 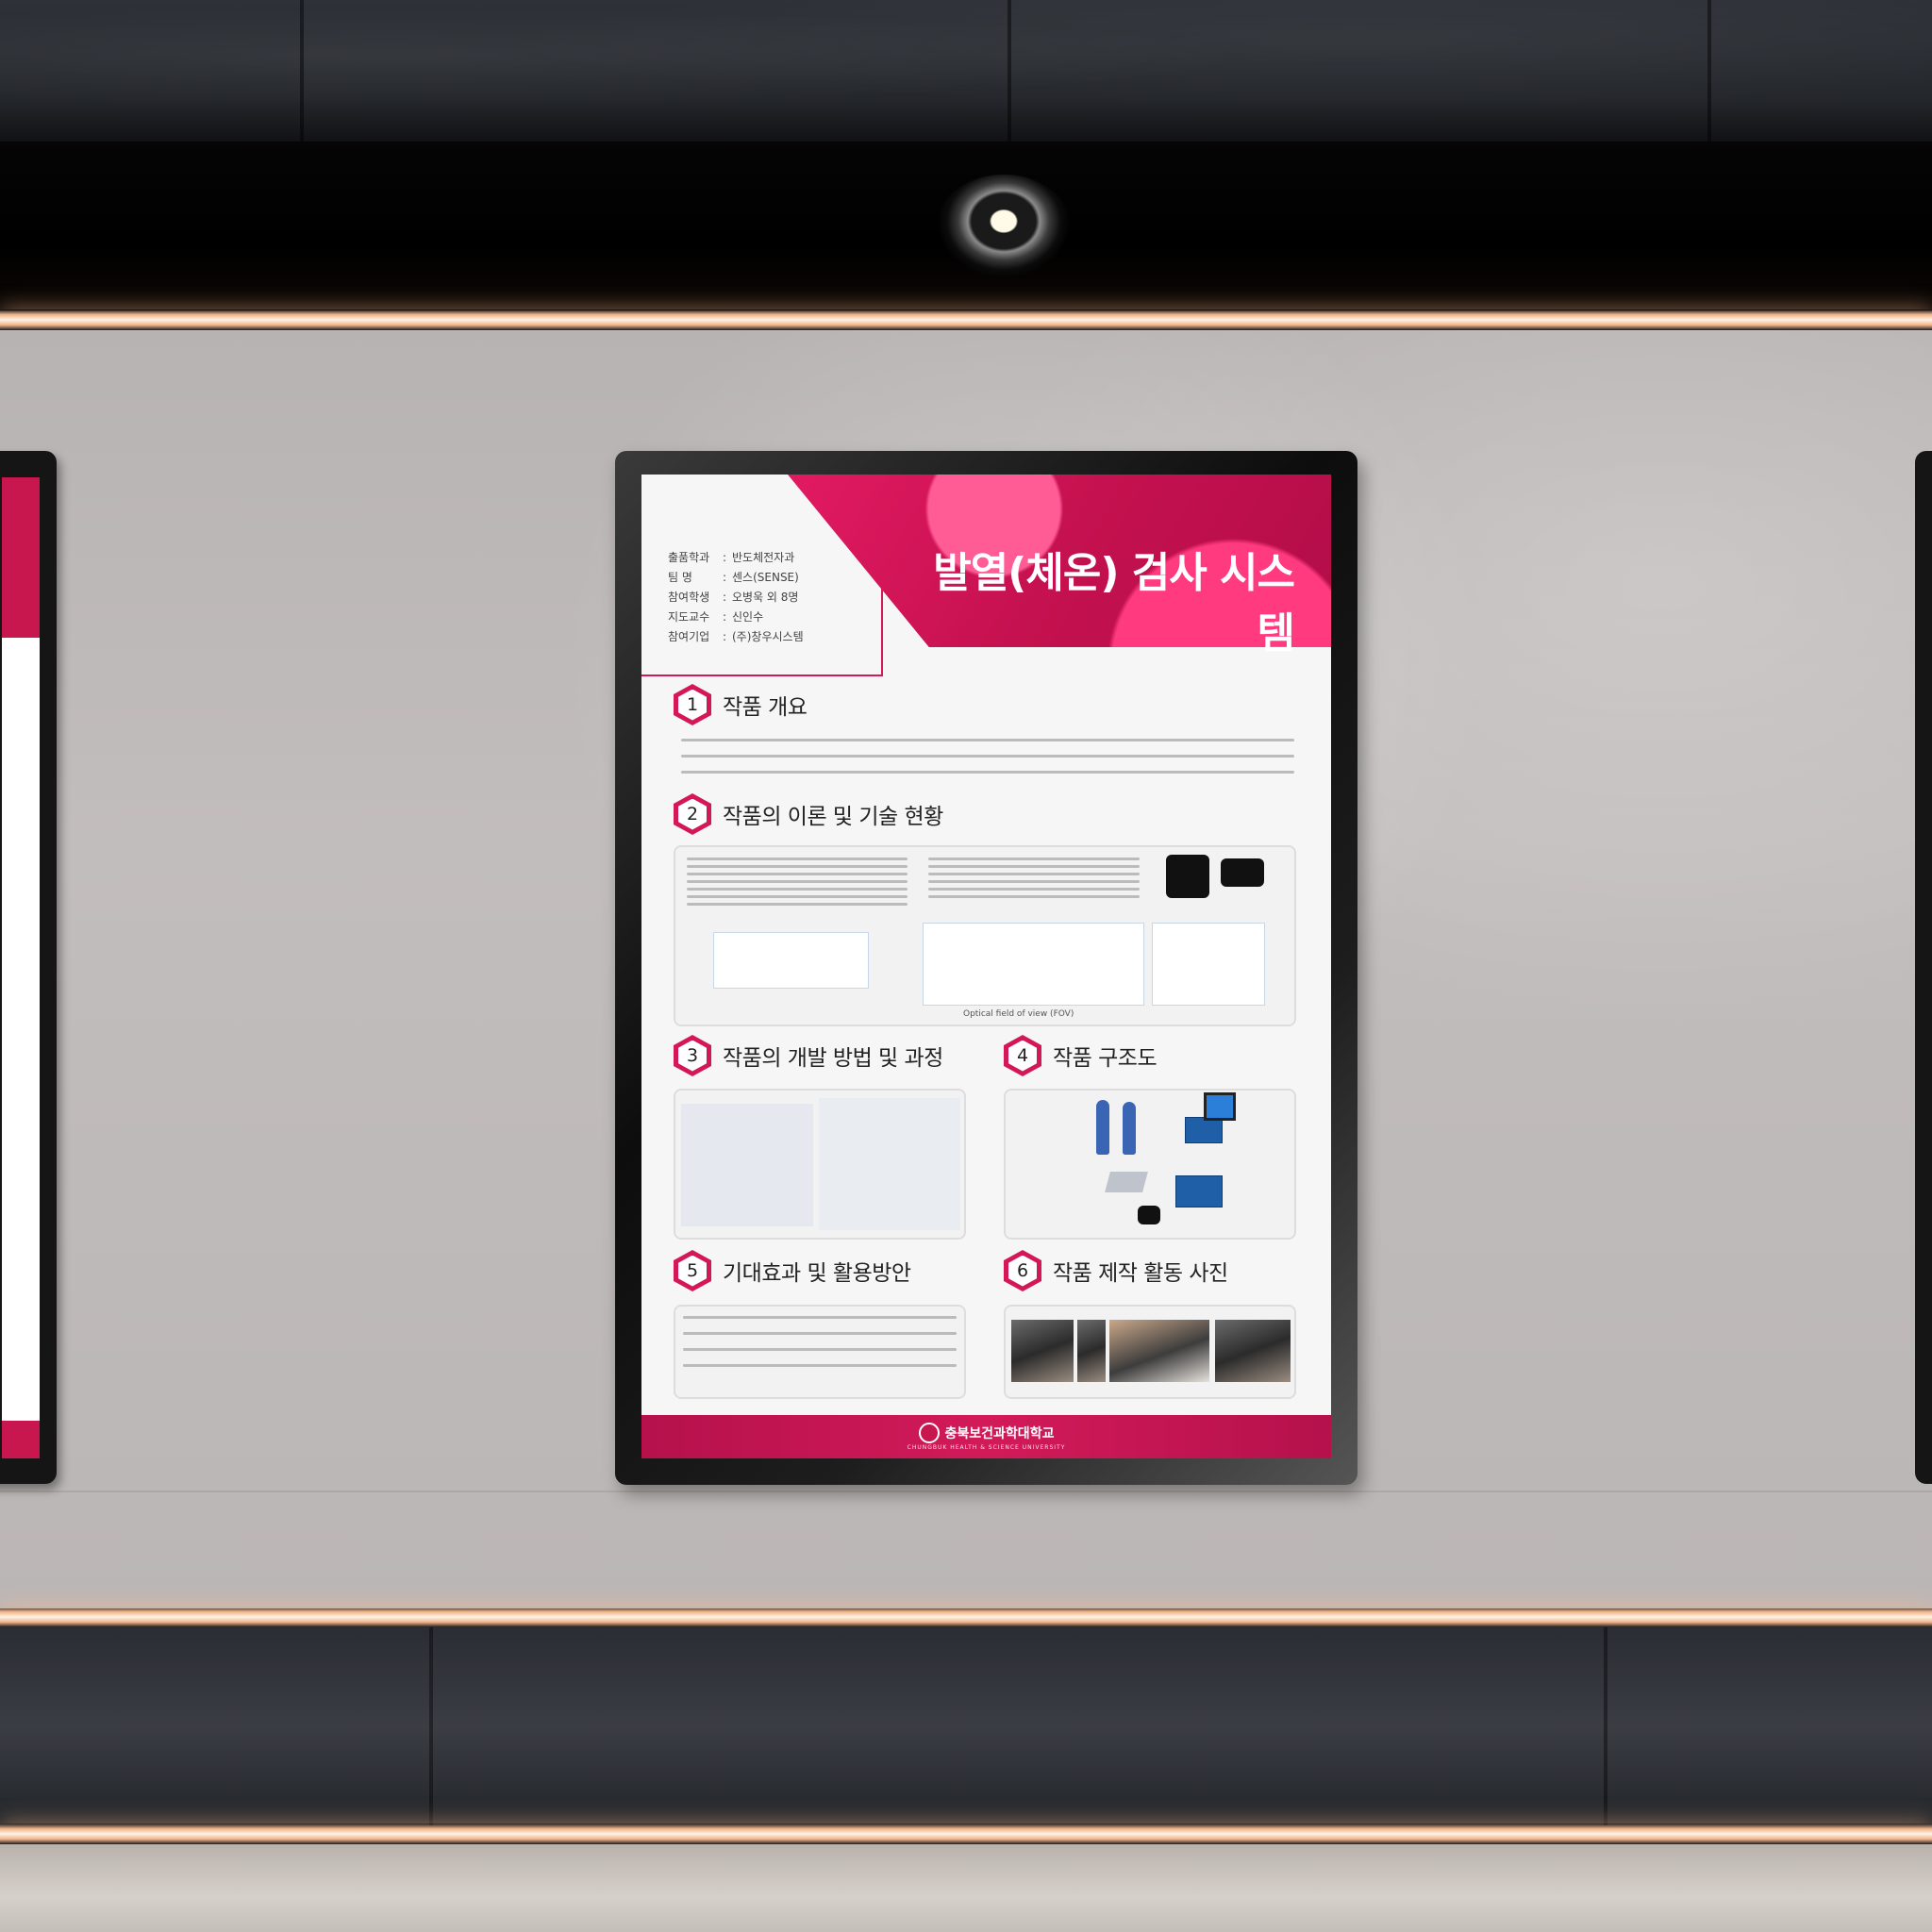 I want to click on section-3-box, so click(x=820, y=1165).